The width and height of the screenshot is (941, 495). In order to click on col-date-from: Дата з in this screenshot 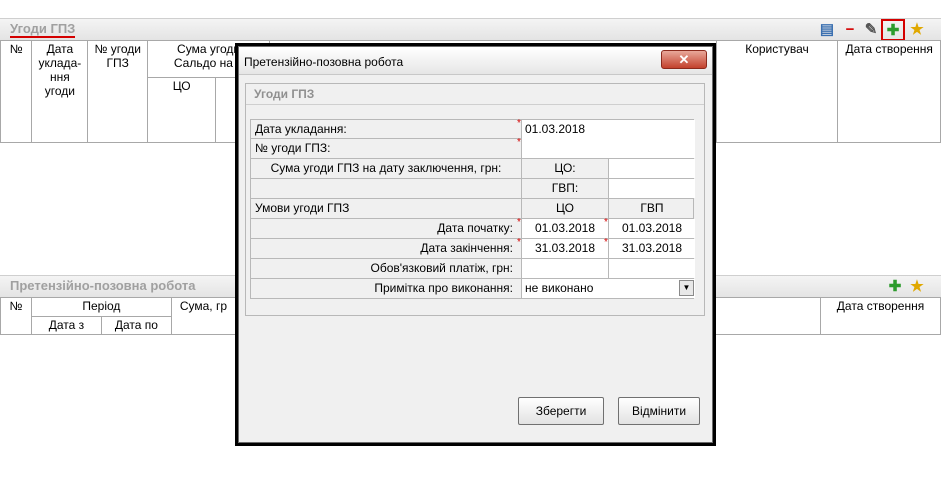, I will do `click(66, 325)`.